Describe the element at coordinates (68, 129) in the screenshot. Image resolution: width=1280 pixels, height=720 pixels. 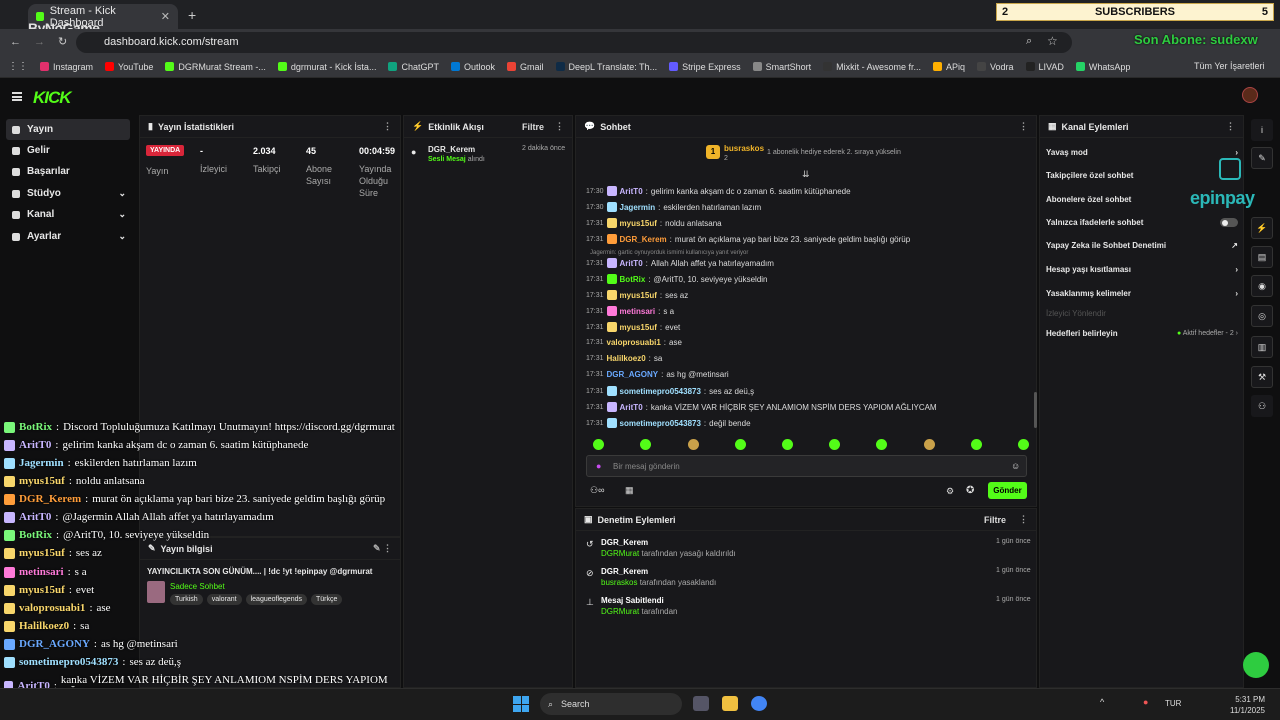
I see `sidebar-item-yayin: Yayın` at that location.